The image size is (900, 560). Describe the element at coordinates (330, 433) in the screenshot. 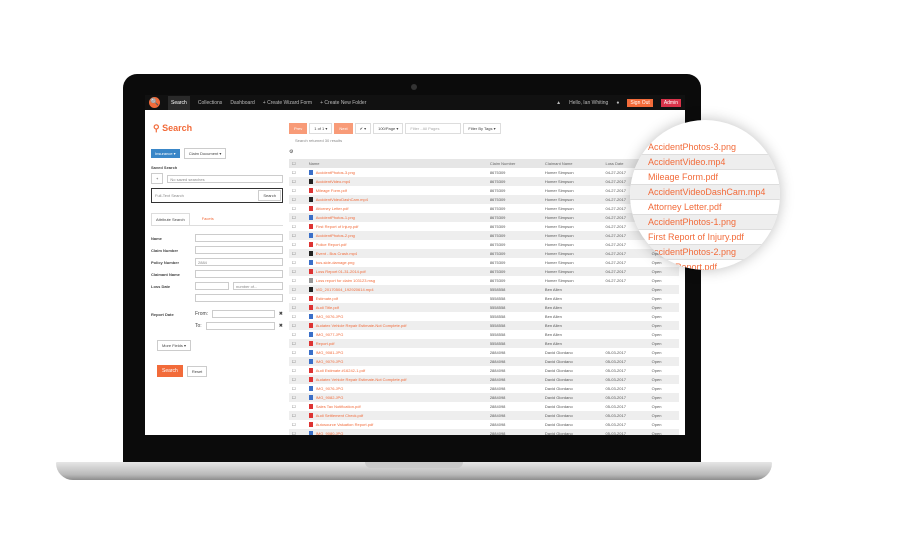

I see `file-name-link: IMG_9080.JPG` at that location.